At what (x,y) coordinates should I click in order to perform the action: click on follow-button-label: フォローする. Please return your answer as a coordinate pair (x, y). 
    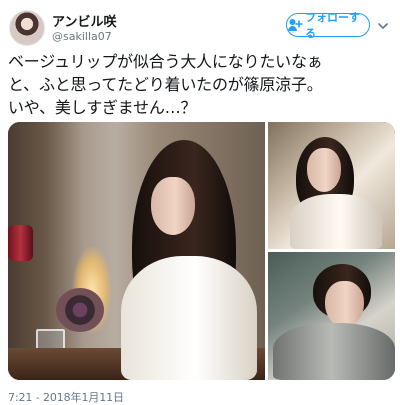
    Looking at the image, I should click on (332, 25).